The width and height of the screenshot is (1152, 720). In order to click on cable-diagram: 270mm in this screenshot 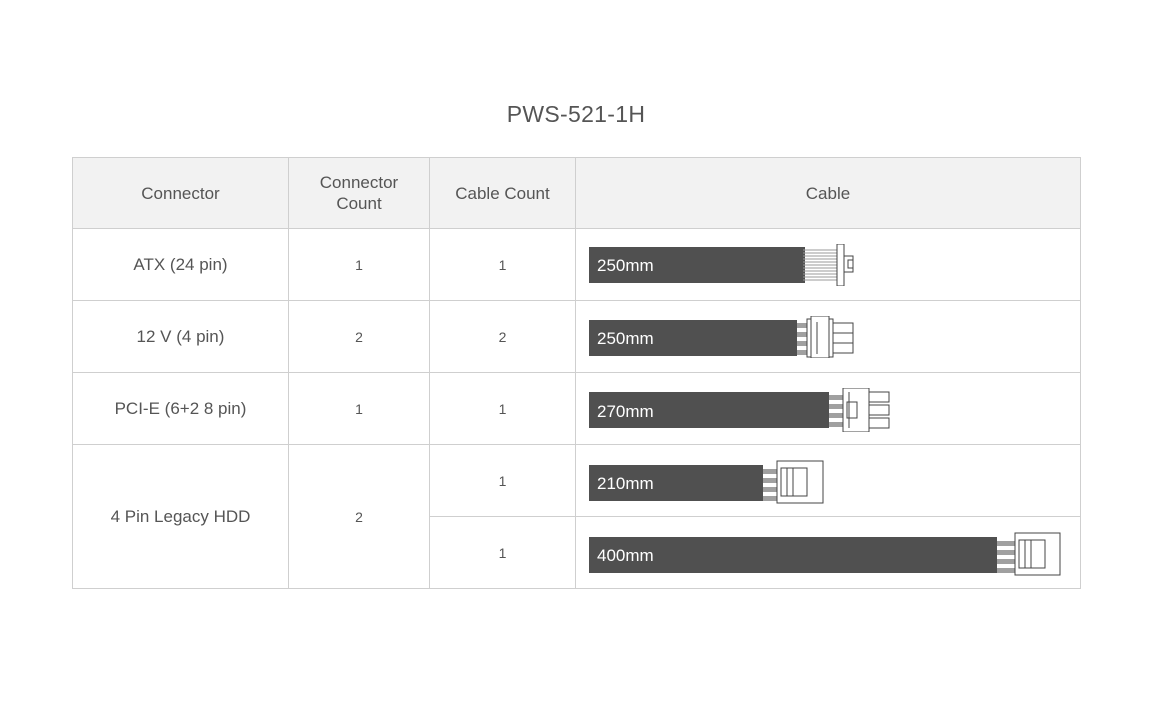, I will do `click(739, 410)`.